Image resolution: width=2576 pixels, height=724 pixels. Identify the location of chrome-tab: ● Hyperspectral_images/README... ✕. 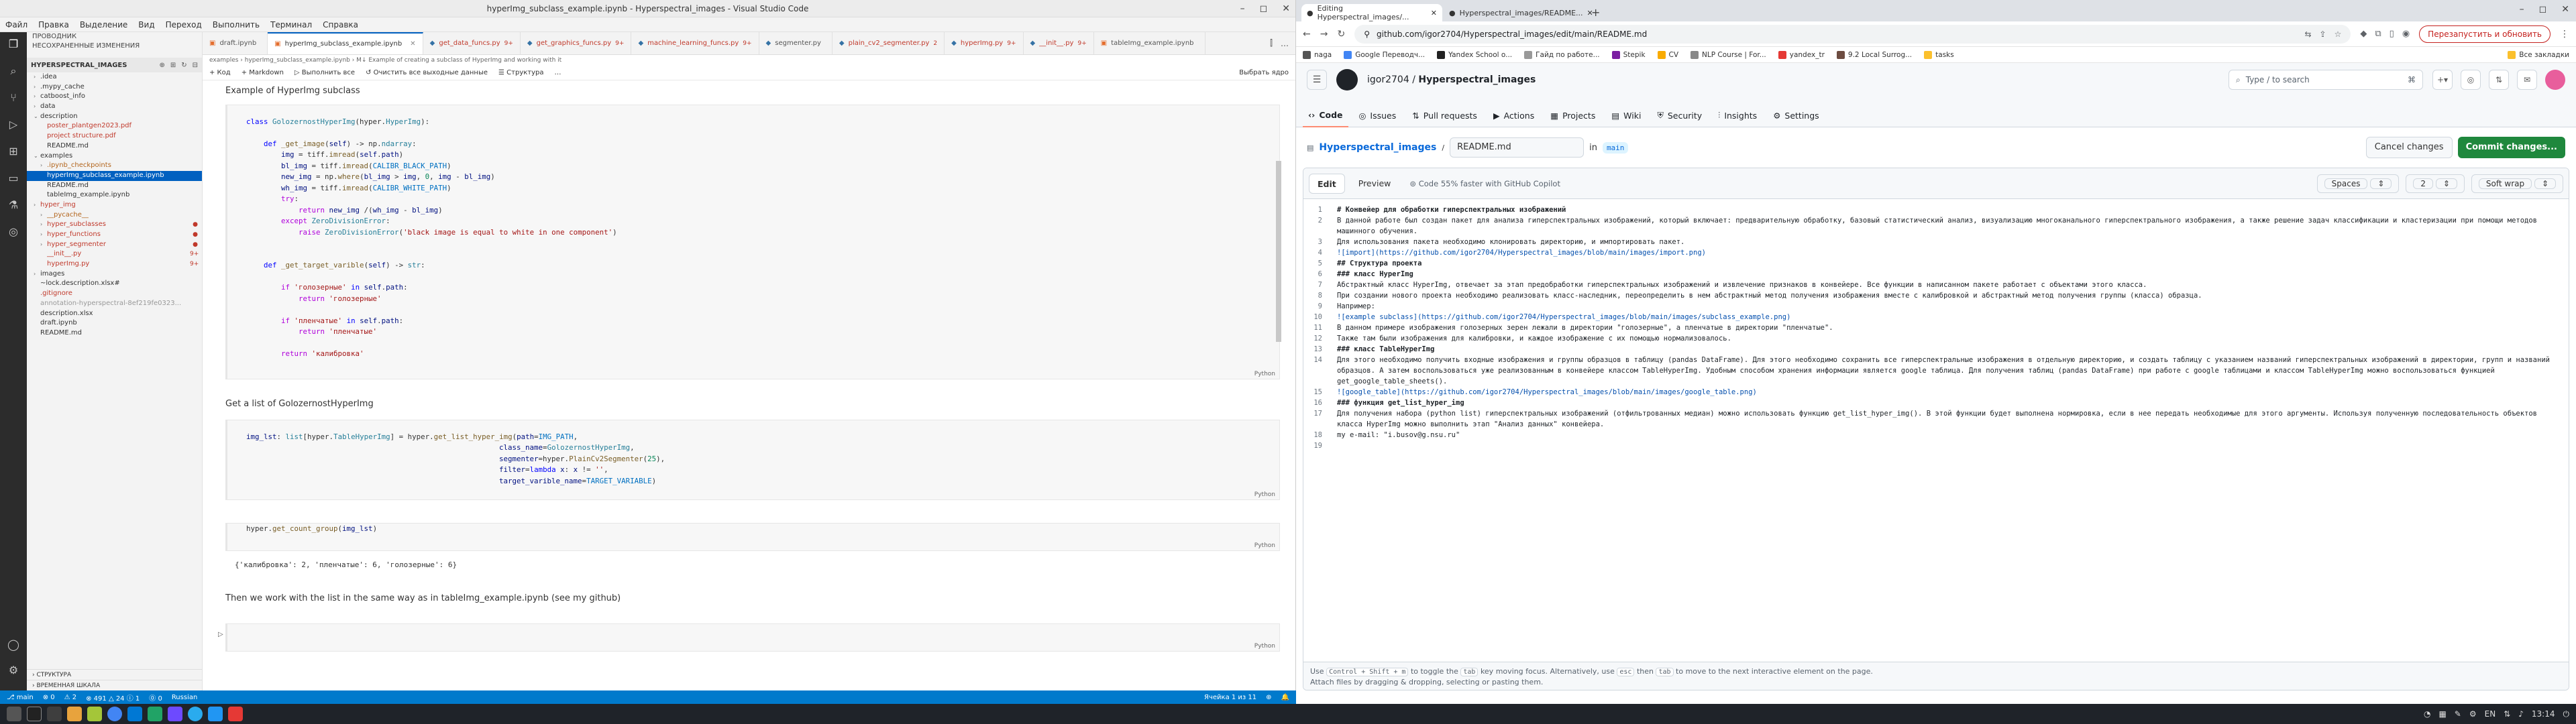
(1518, 13).